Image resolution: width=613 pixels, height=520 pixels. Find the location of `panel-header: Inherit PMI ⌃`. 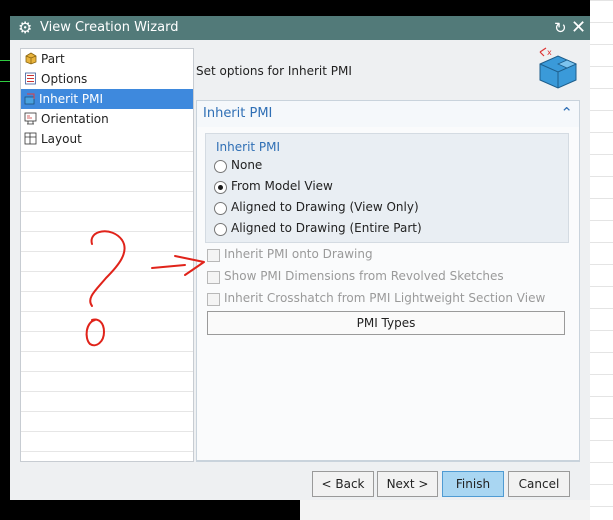

panel-header: Inherit PMI ⌃ is located at coordinates (388, 114).